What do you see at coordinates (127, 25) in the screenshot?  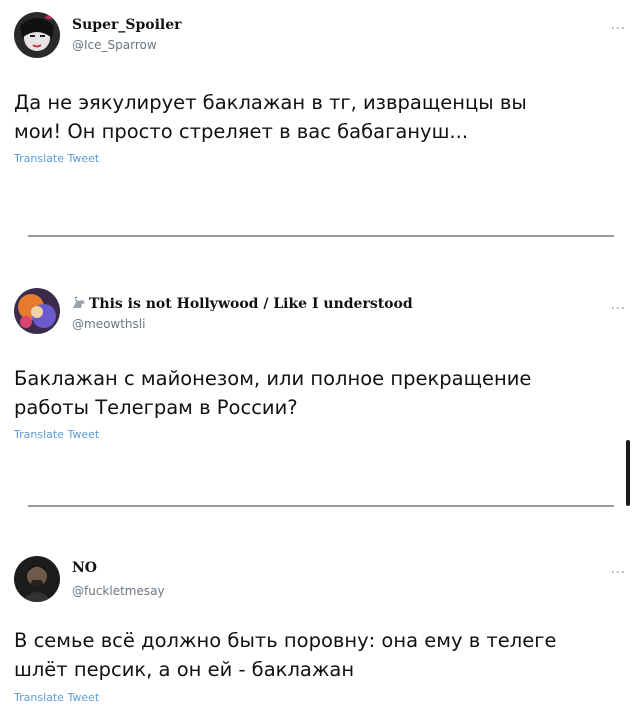 I see `display-name: Super_Spoiler` at bounding box center [127, 25].